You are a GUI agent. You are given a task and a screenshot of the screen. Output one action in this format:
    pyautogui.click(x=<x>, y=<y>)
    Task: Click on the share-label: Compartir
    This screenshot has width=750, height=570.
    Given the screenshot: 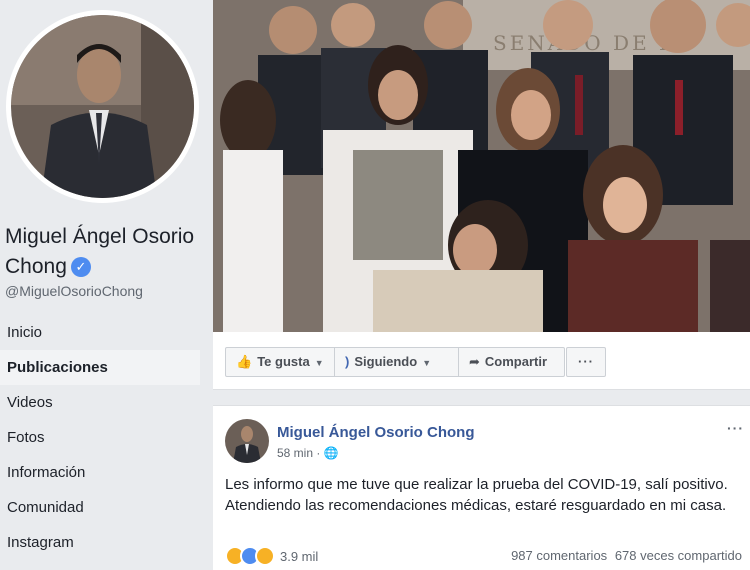 What is the action you would take?
    pyautogui.click(x=516, y=361)
    